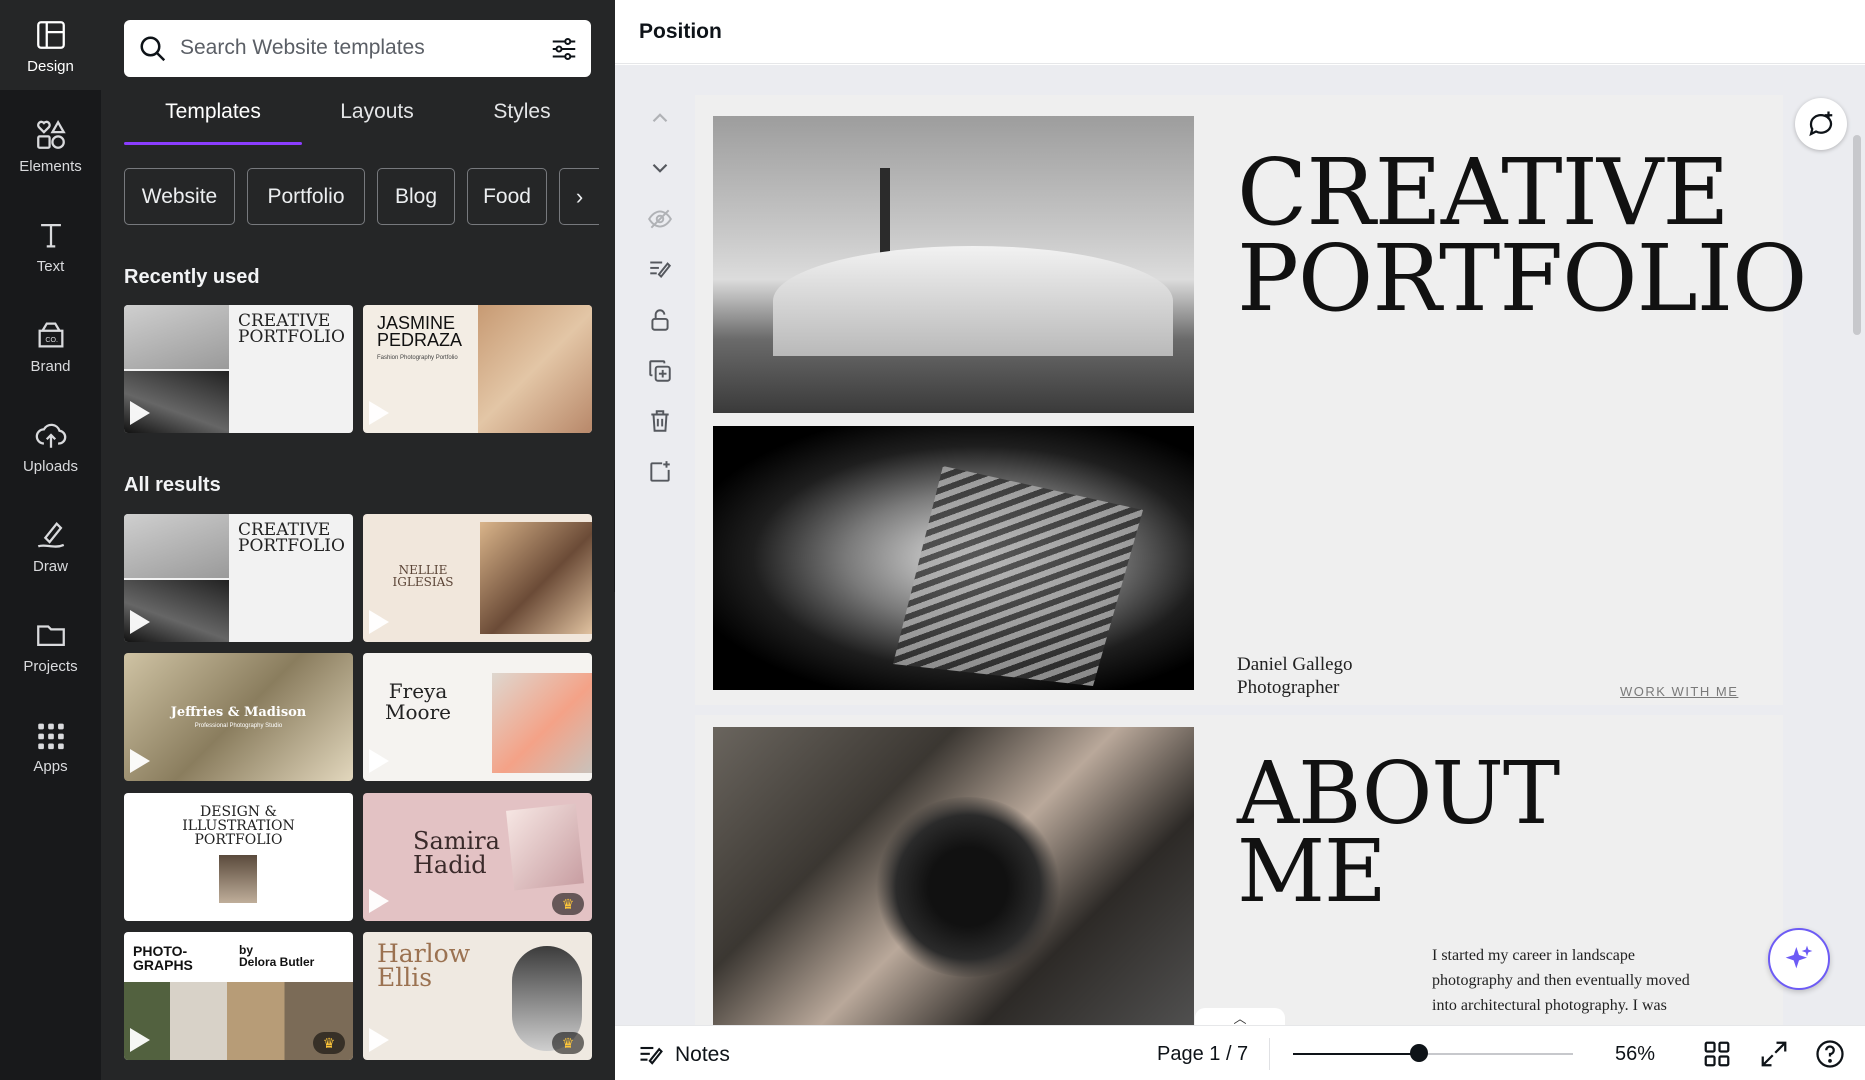  Describe the element at coordinates (50, 666) in the screenshot. I see `rail-label: Projects` at that location.